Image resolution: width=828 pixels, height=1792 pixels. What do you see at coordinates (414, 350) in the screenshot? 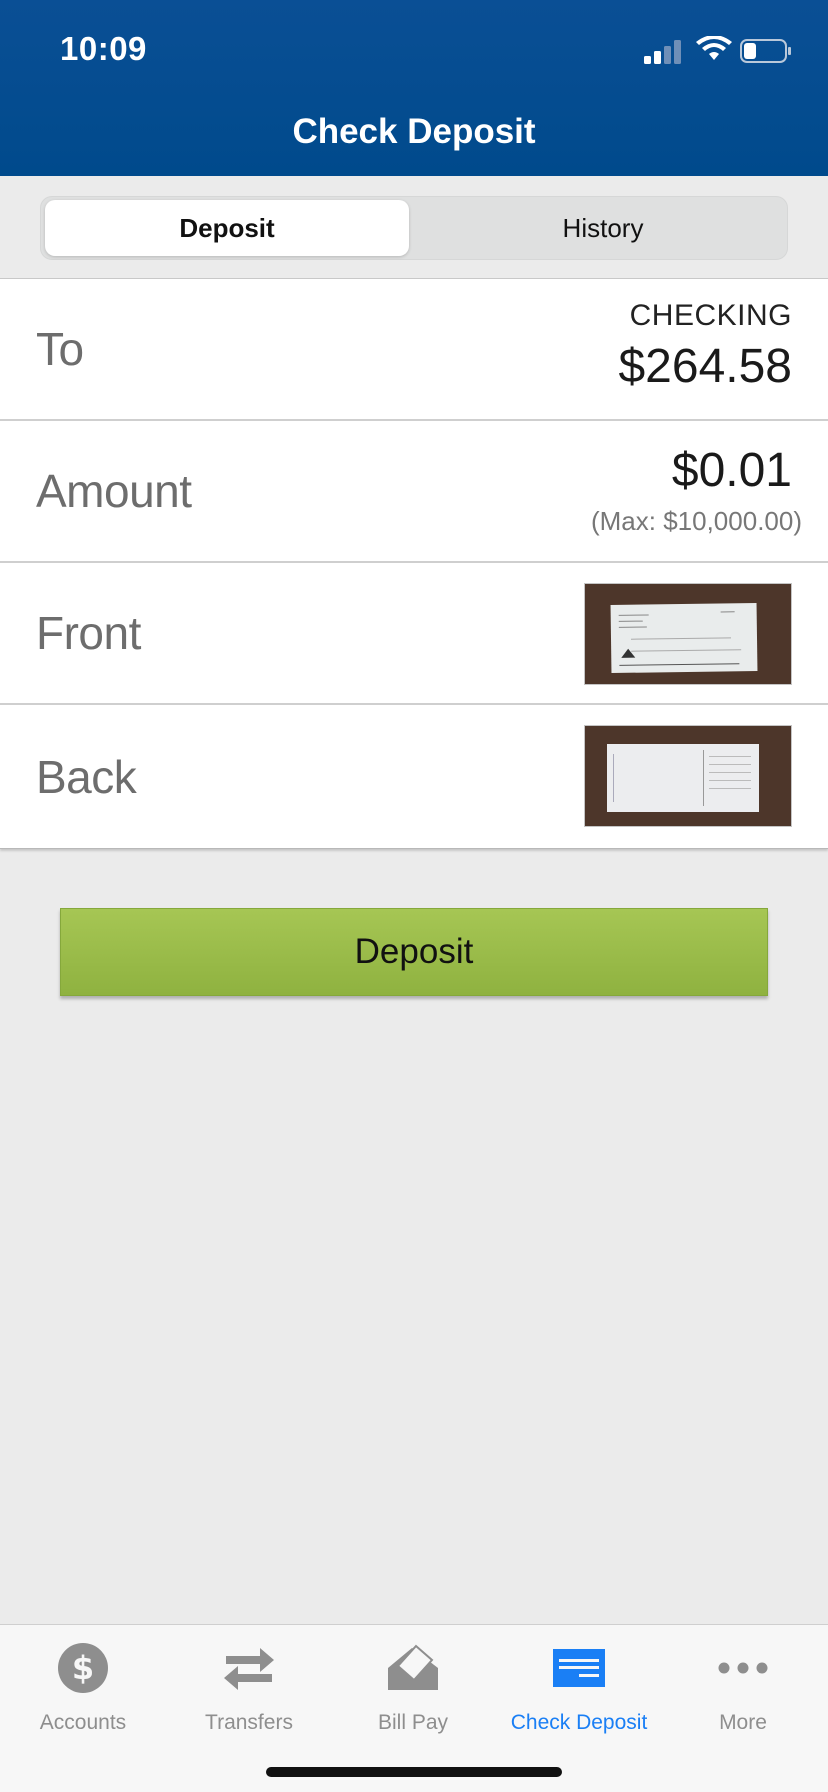
I see `to-account-row: To CHECKING $264.58` at bounding box center [414, 350].